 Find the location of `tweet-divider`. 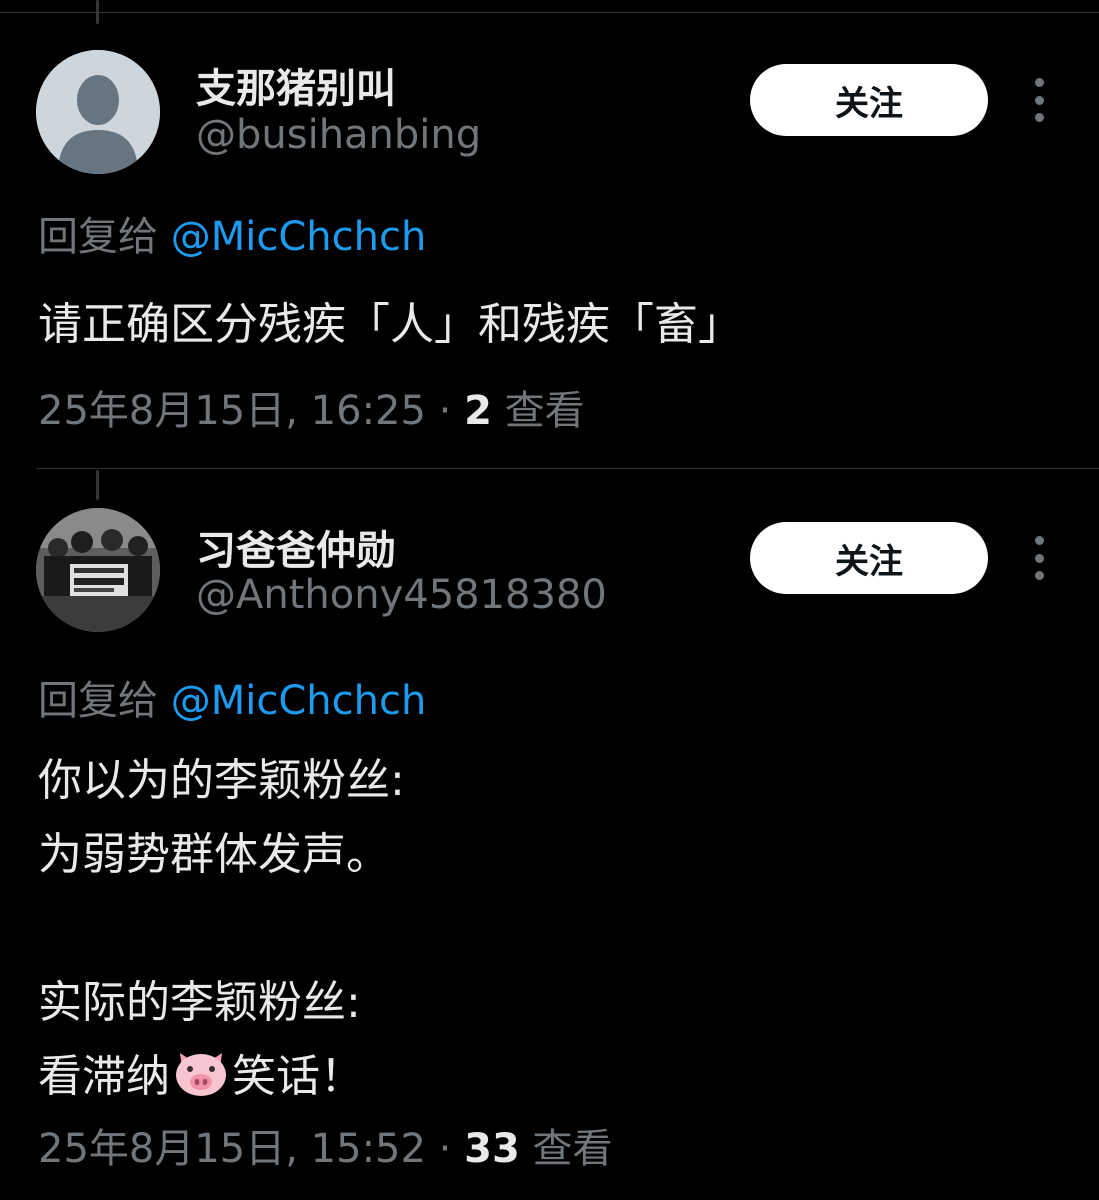

tweet-divider is located at coordinates (567, 468).